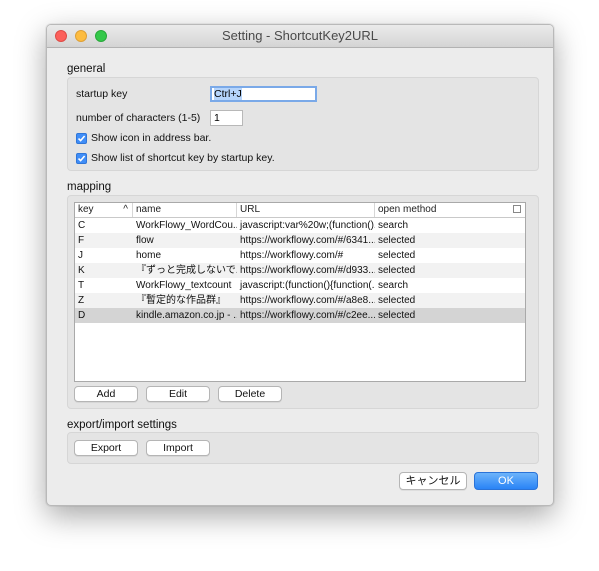 Image resolution: width=599 pixels, height=571 pixels. I want to click on startup-key-input: Ctrl+J, so click(263, 94).